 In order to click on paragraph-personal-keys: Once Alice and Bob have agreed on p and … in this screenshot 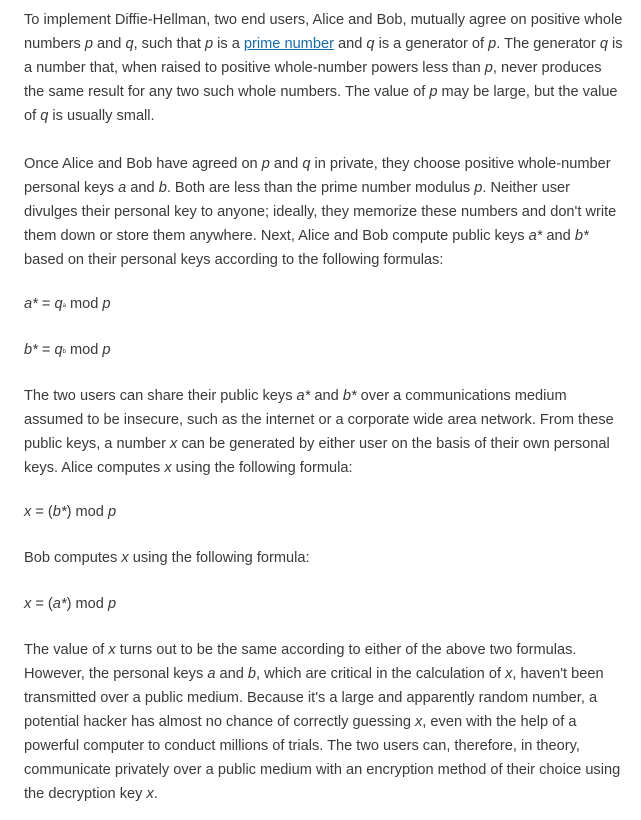, I will do `click(324, 212)`.